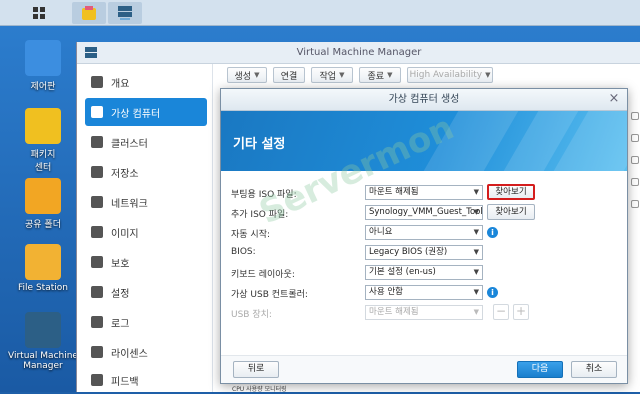  I want to click on toolbar: 생성 ▼ 연결 작업 ▼ 종료 ▼ High Availability ▼, so click(432, 75).